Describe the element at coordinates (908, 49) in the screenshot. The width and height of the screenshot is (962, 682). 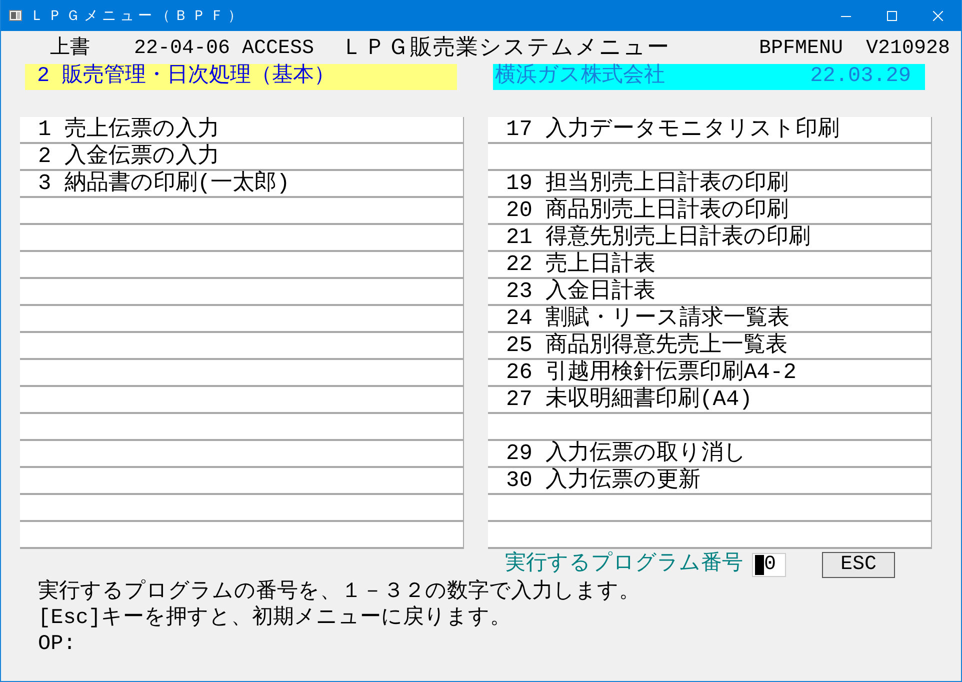
I see `program-version: V210928` at that location.